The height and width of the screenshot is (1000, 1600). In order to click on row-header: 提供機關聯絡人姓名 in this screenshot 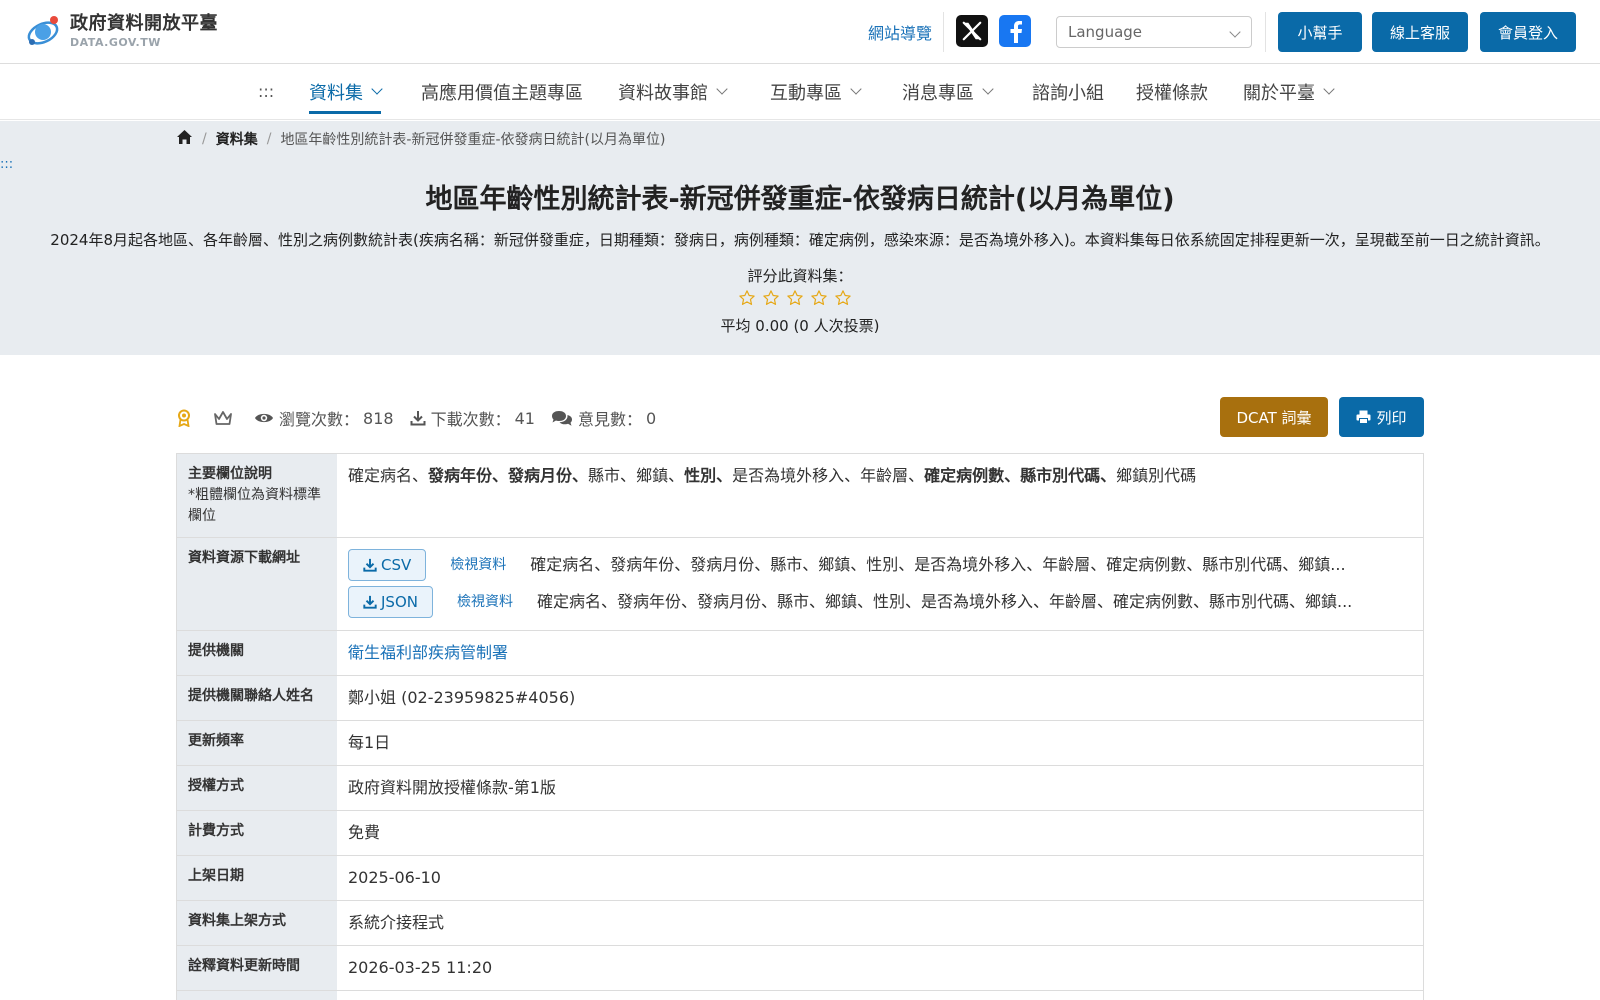, I will do `click(257, 698)`.